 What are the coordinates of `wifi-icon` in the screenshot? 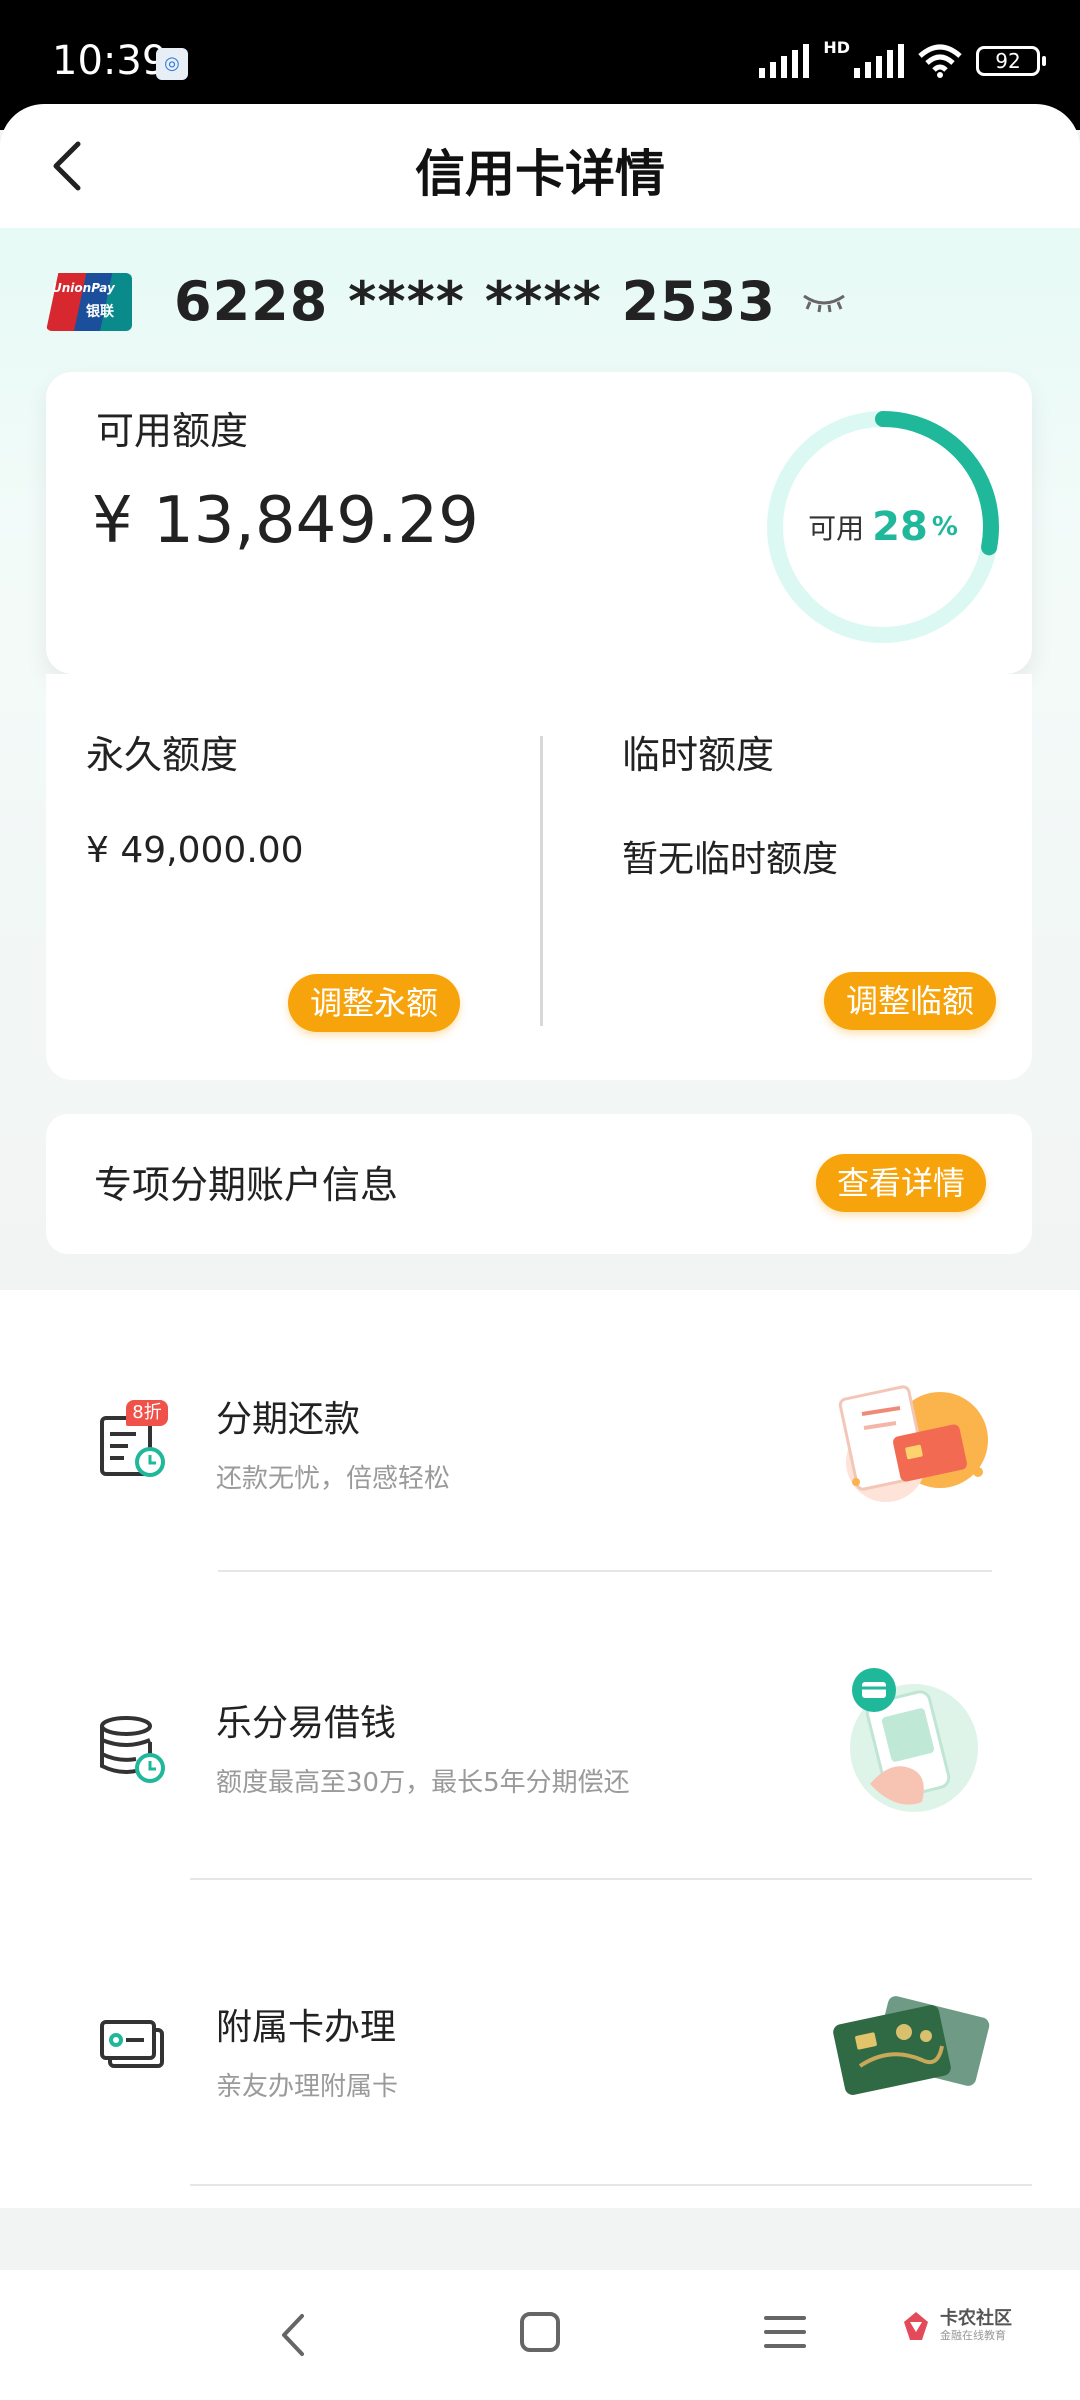 It's located at (940, 61).